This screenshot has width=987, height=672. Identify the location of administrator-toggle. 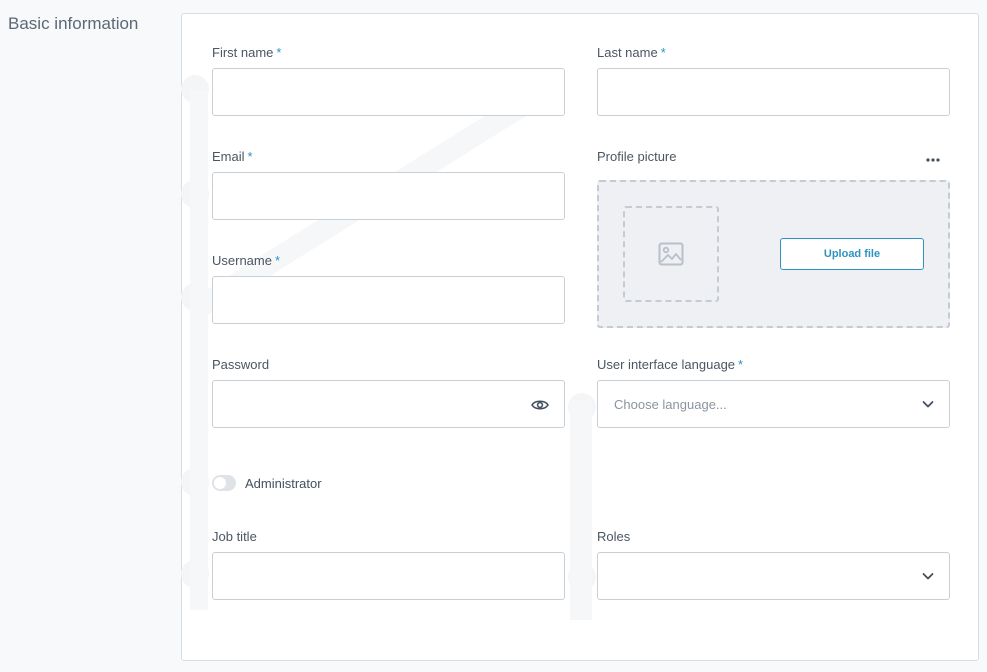
(224, 483).